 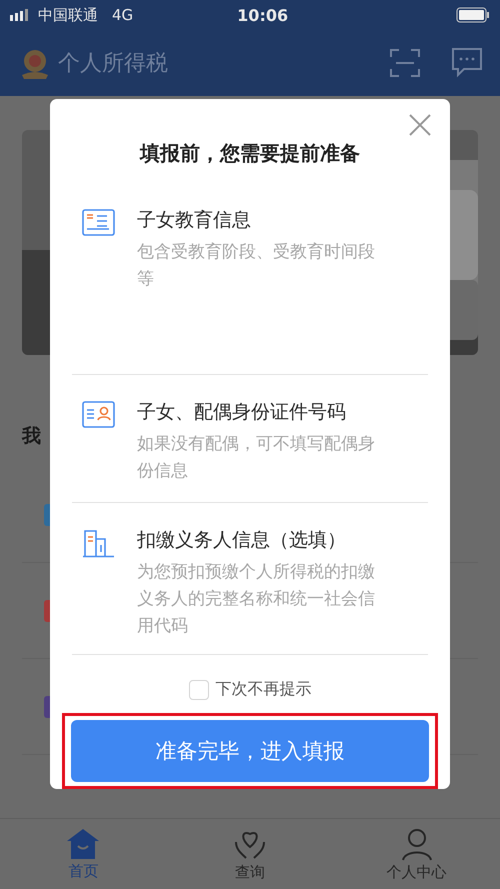 What do you see at coordinates (83, 844) in the screenshot?
I see `home-icon` at bounding box center [83, 844].